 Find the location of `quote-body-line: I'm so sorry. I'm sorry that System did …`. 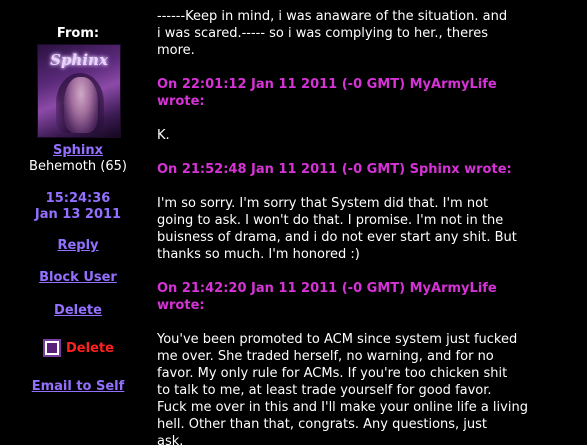

quote-body-line: I'm so sorry. I'm sorry that System did … is located at coordinates (323, 203).